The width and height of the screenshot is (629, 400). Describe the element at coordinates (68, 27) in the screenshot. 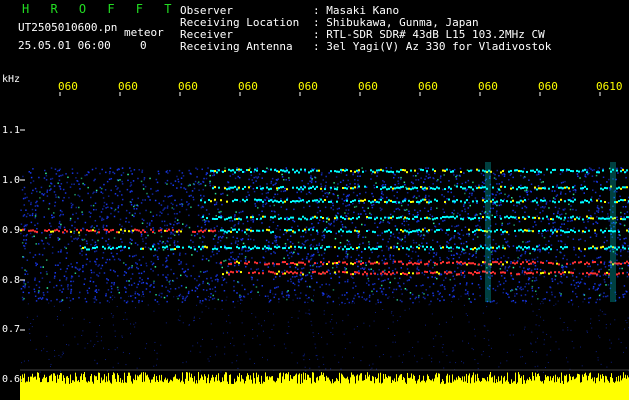

I see `filename-label: UT2505010600.pn` at that location.